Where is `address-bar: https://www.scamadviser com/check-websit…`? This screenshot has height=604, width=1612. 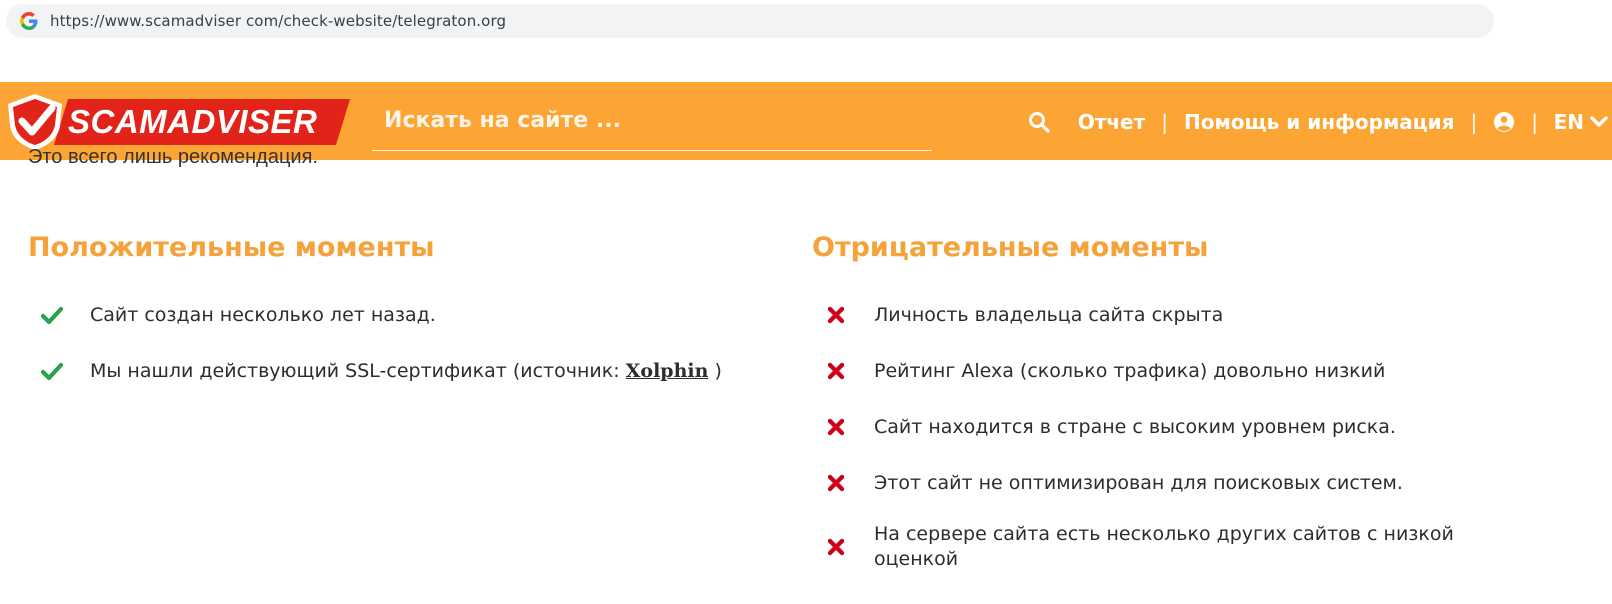 address-bar: https://www.scamadviser com/check-websit… is located at coordinates (750, 21).